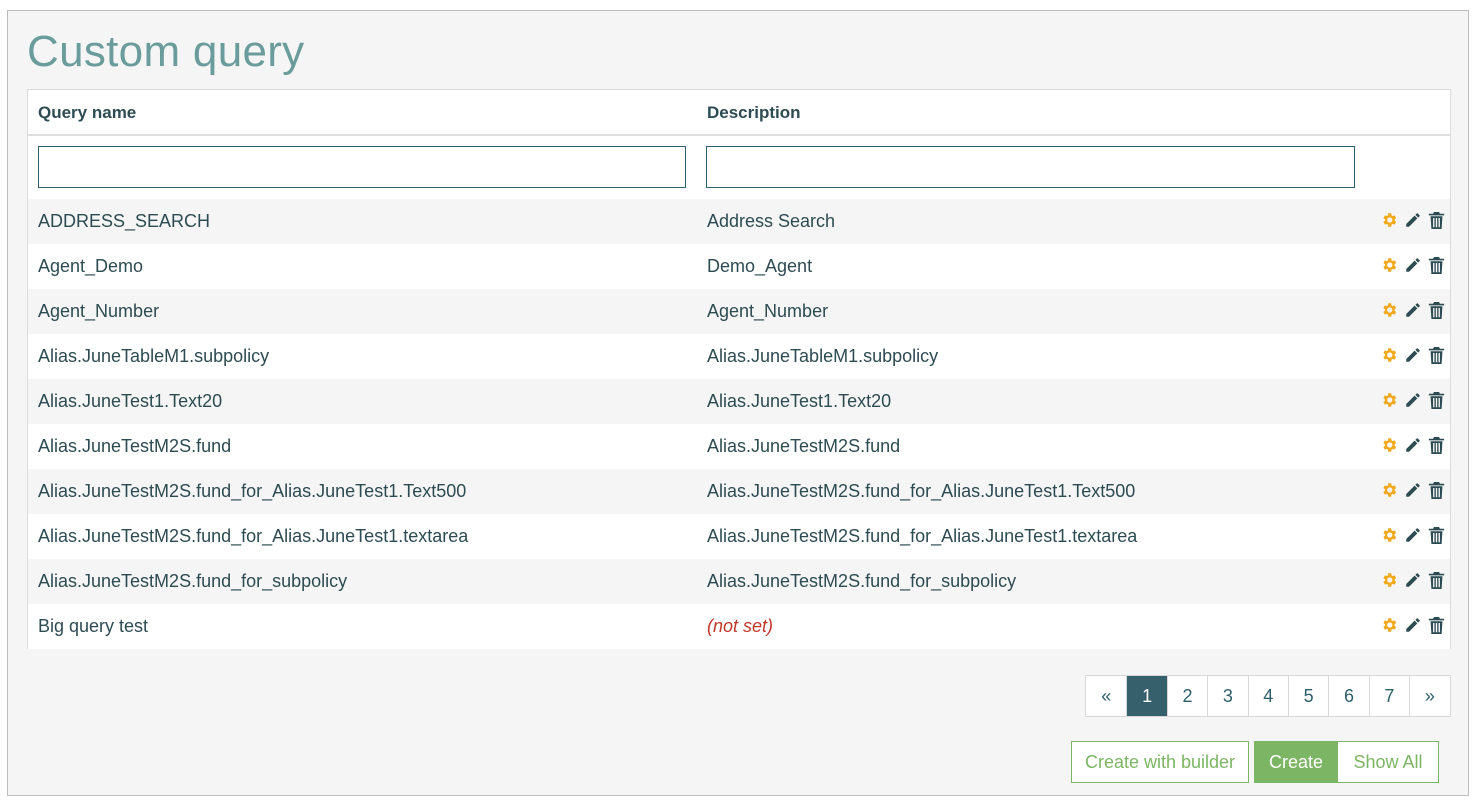 This screenshot has width=1477, height=804. Describe the element at coordinates (771, 221) in the screenshot. I see `description-cell: Address Search` at that location.